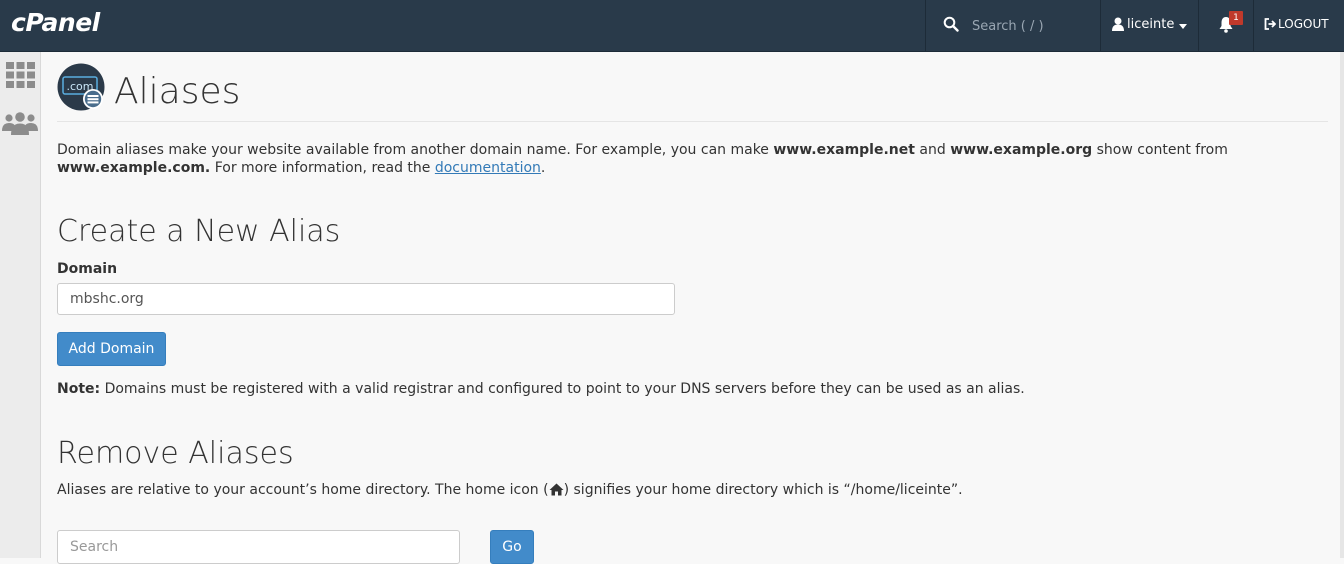 This screenshot has height=564, width=1344. What do you see at coordinates (1160, 150) in the screenshot?
I see `intro-text-3: show content from` at bounding box center [1160, 150].